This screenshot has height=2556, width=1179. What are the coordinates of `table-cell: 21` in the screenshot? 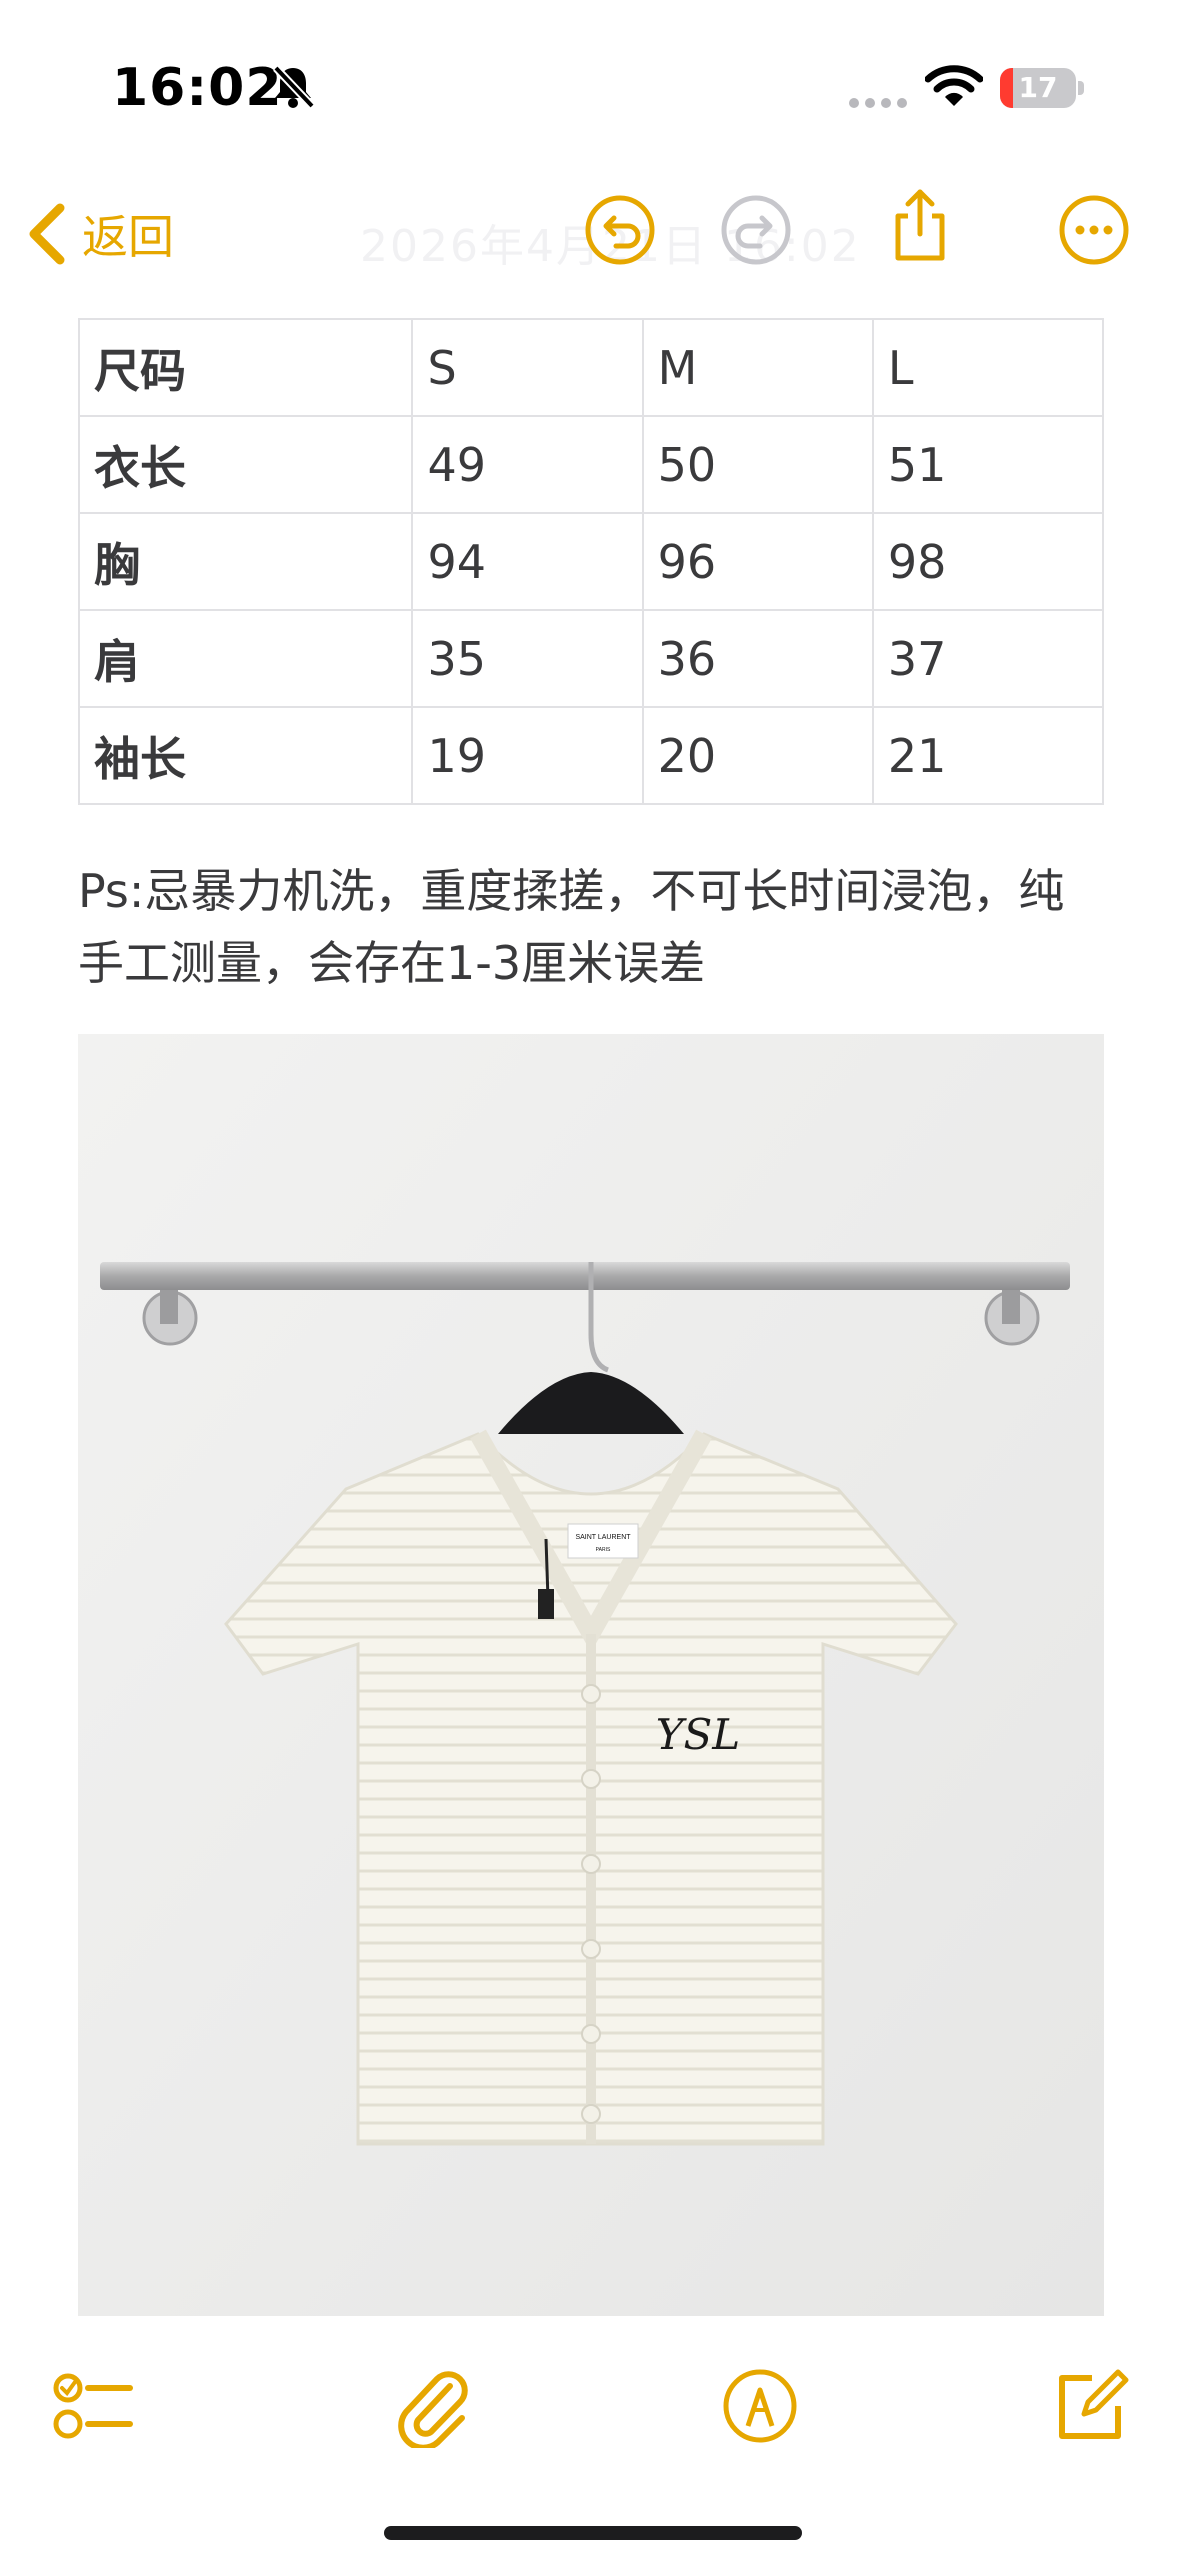 It's located at (988, 755).